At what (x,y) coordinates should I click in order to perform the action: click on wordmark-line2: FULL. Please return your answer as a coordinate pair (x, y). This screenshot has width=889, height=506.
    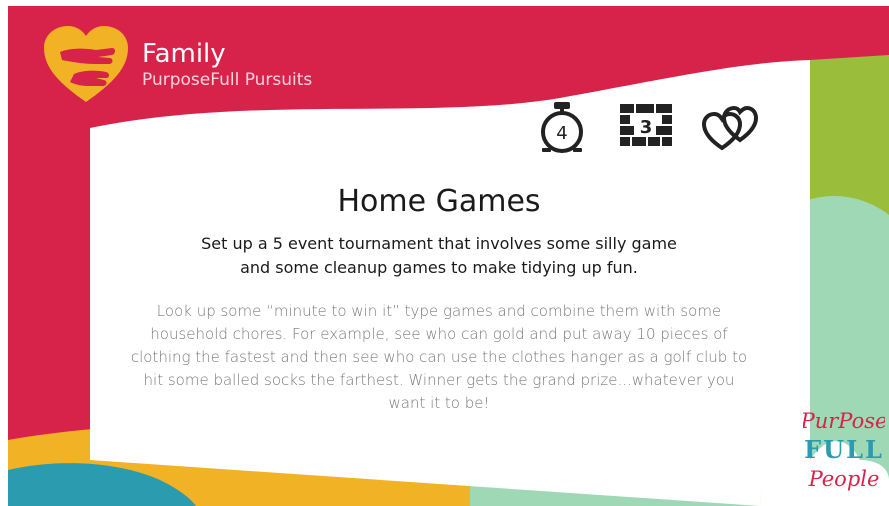
    Looking at the image, I should click on (844, 449).